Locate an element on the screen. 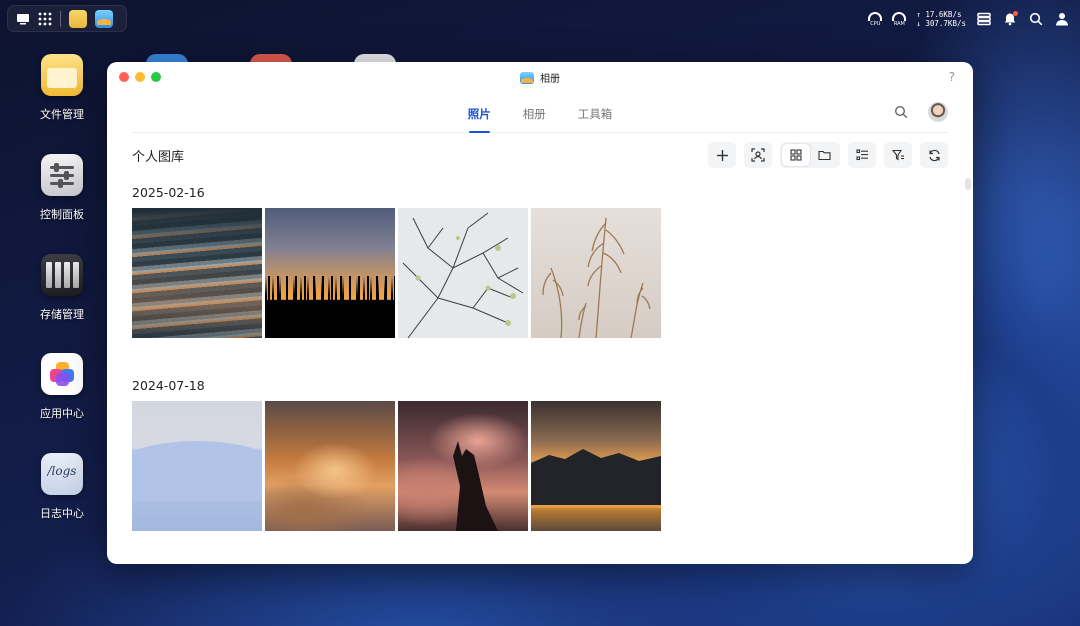  header-actions is located at coordinates (921, 112).